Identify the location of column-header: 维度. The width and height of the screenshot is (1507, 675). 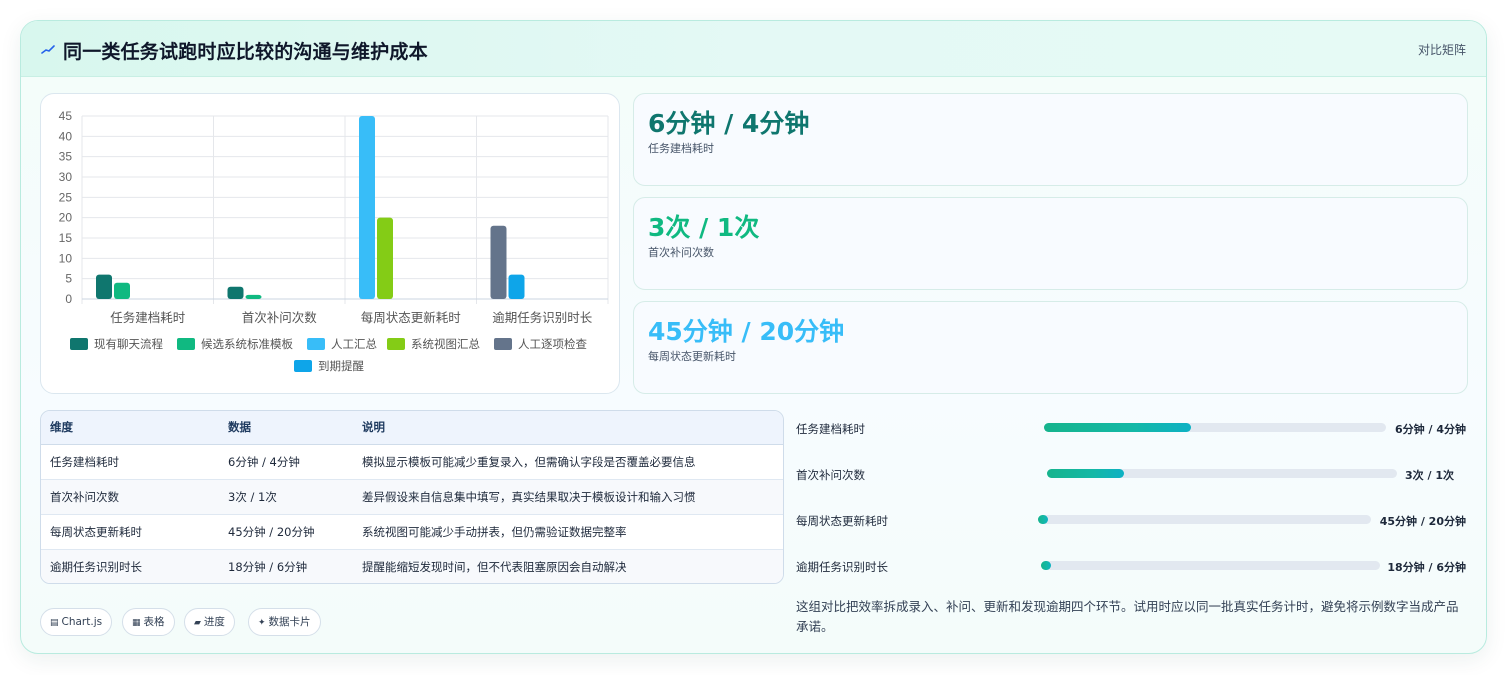
(130, 428).